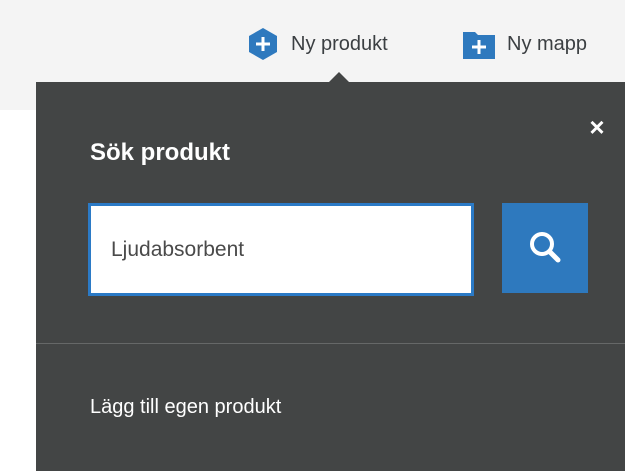 The width and height of the screenshot is (625, 471). Describe the element at coordinates (185, 407) in the screenshot. I see `add-own-product-link: Lägg till egen produkt` at that location.